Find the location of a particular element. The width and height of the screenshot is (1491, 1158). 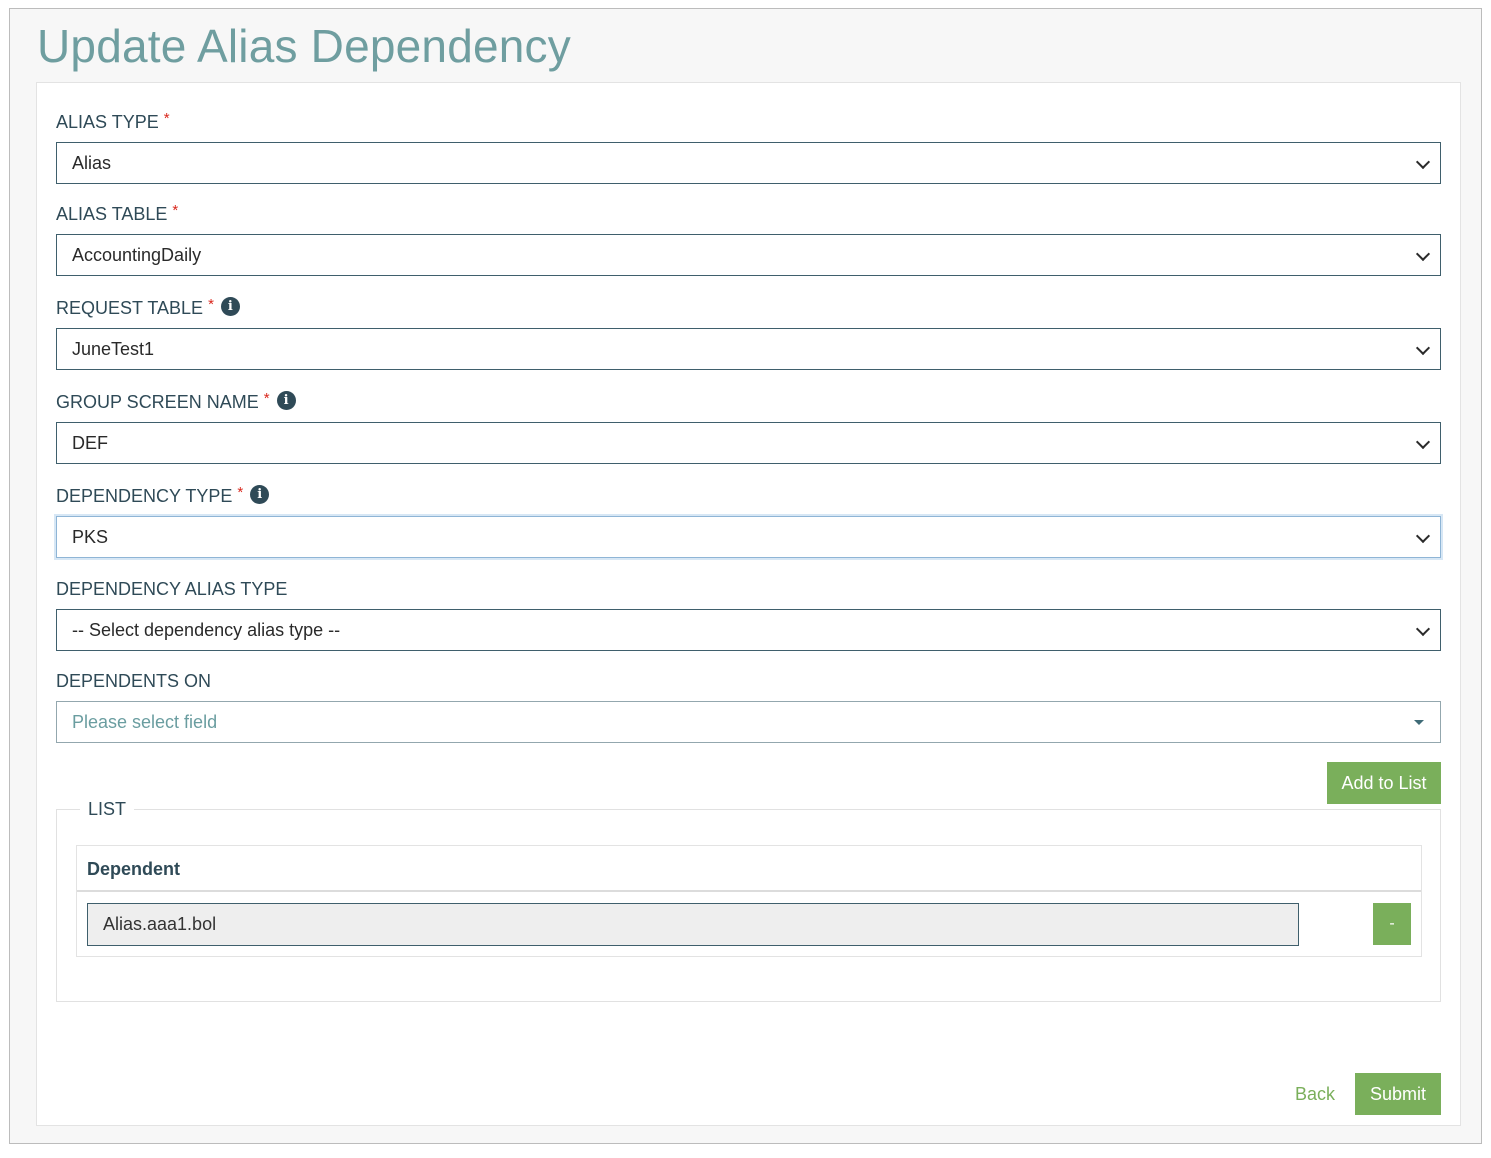

group-screen-name-field: GROUP SCREEN NAME * i DEF is located at coordinates (748, 427).